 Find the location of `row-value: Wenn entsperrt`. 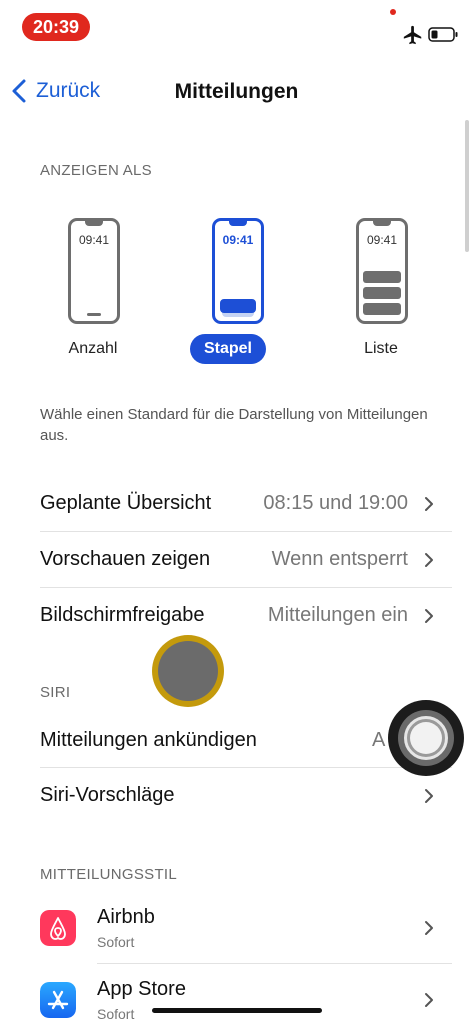

row-value: Wenn entsperrt is located at coordinates (339, 559).